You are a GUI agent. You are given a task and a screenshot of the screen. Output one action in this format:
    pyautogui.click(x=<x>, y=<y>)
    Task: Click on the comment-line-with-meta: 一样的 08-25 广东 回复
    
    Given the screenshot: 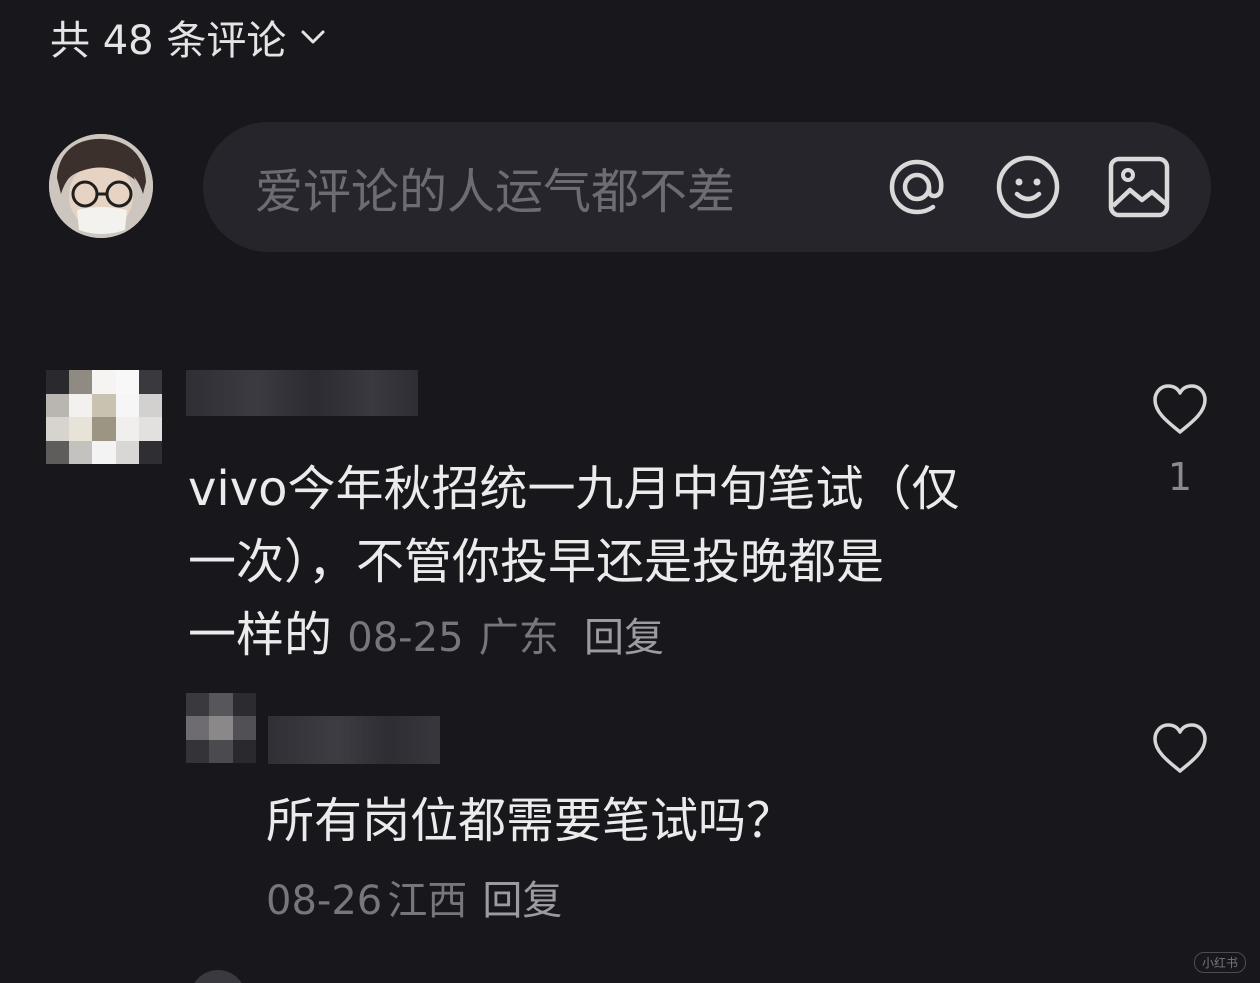 What is the action you would take?
    pyautogui.click(x=648, y=637)
    